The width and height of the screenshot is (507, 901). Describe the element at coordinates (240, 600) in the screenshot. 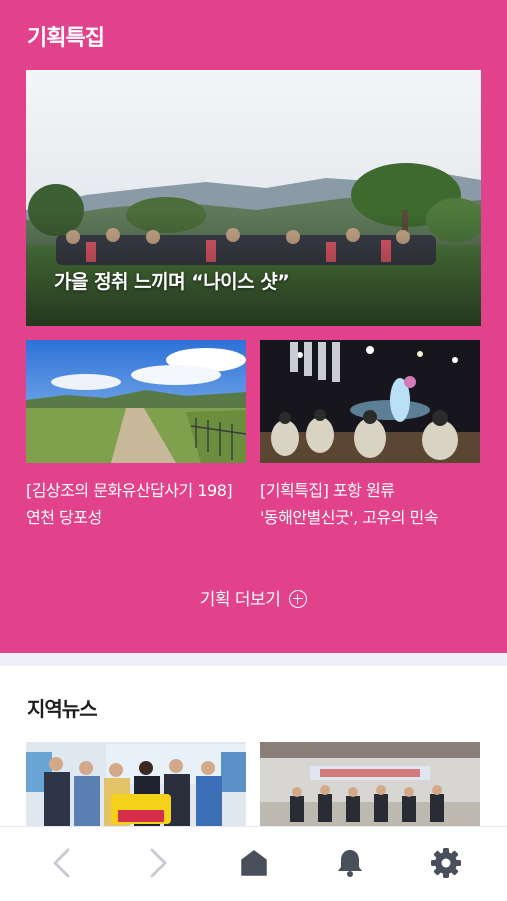

I see `more-features-label: 기획 더보기` at that location.